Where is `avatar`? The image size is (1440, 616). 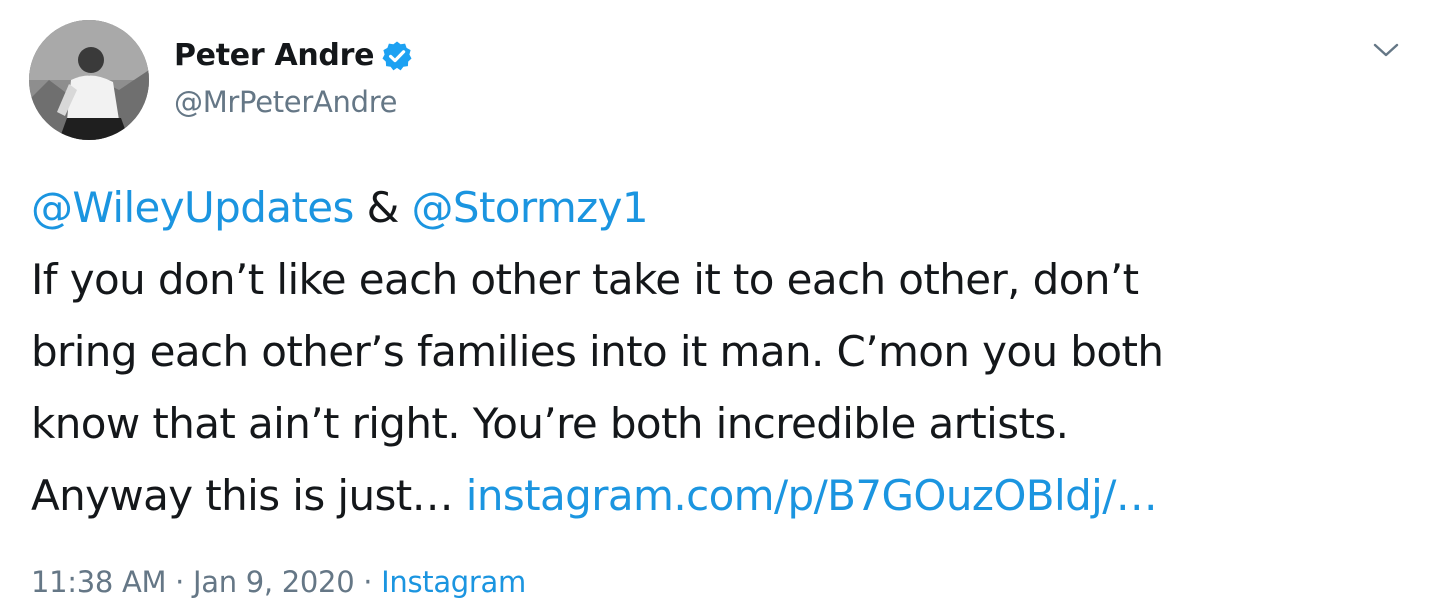
avatar is located at coordinates (89, 80).